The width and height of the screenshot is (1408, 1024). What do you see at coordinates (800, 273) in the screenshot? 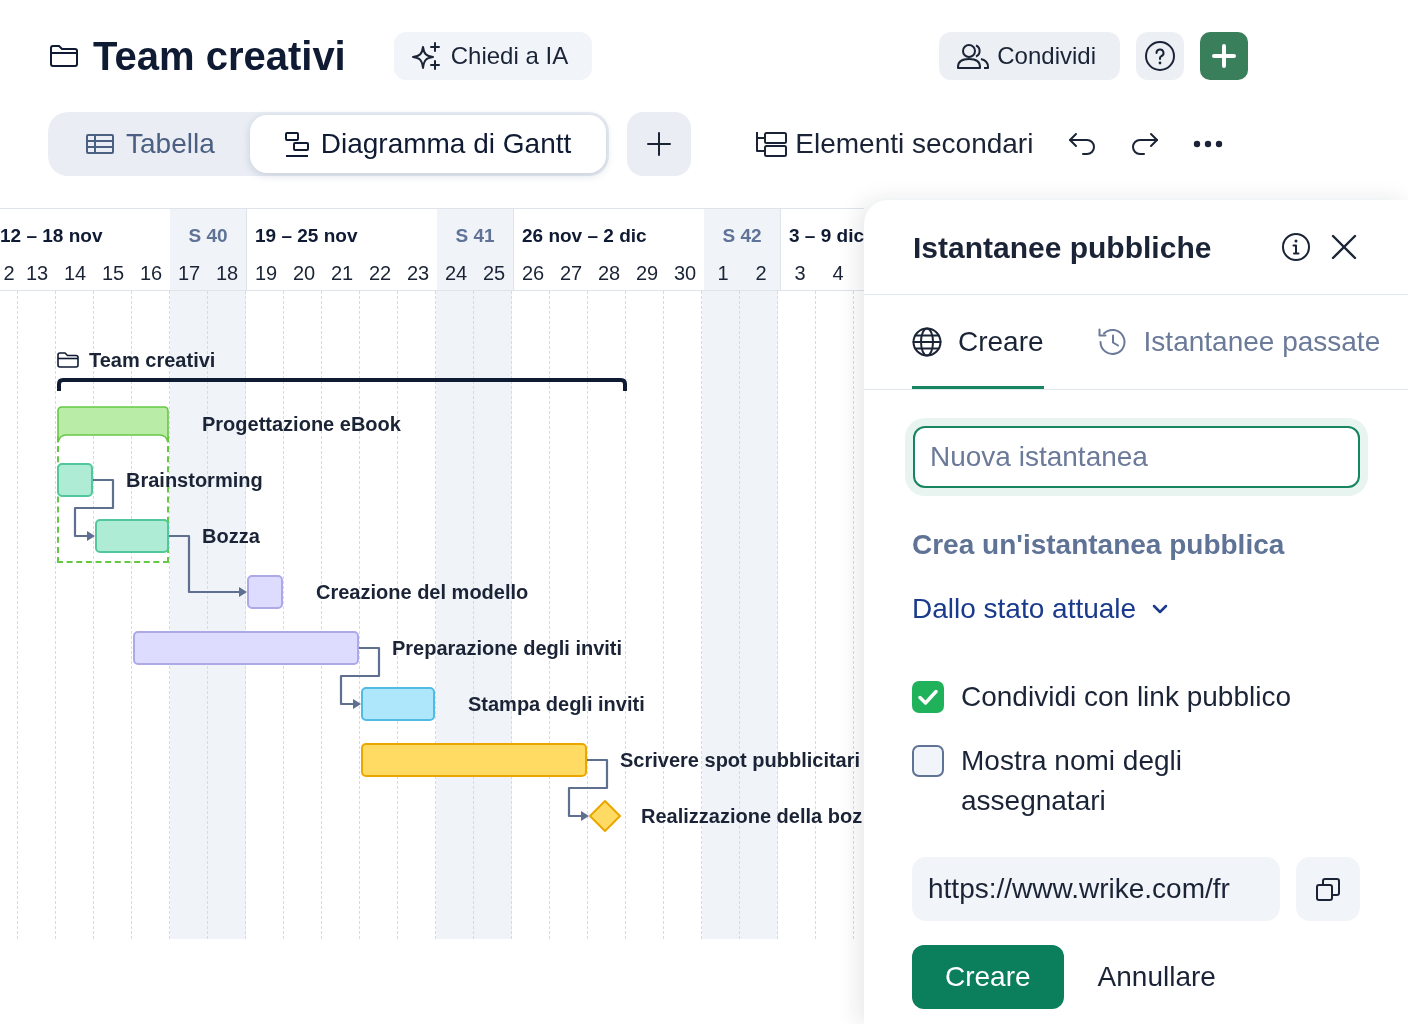
I see `day-number: 3` at bounding box center [800, 273].